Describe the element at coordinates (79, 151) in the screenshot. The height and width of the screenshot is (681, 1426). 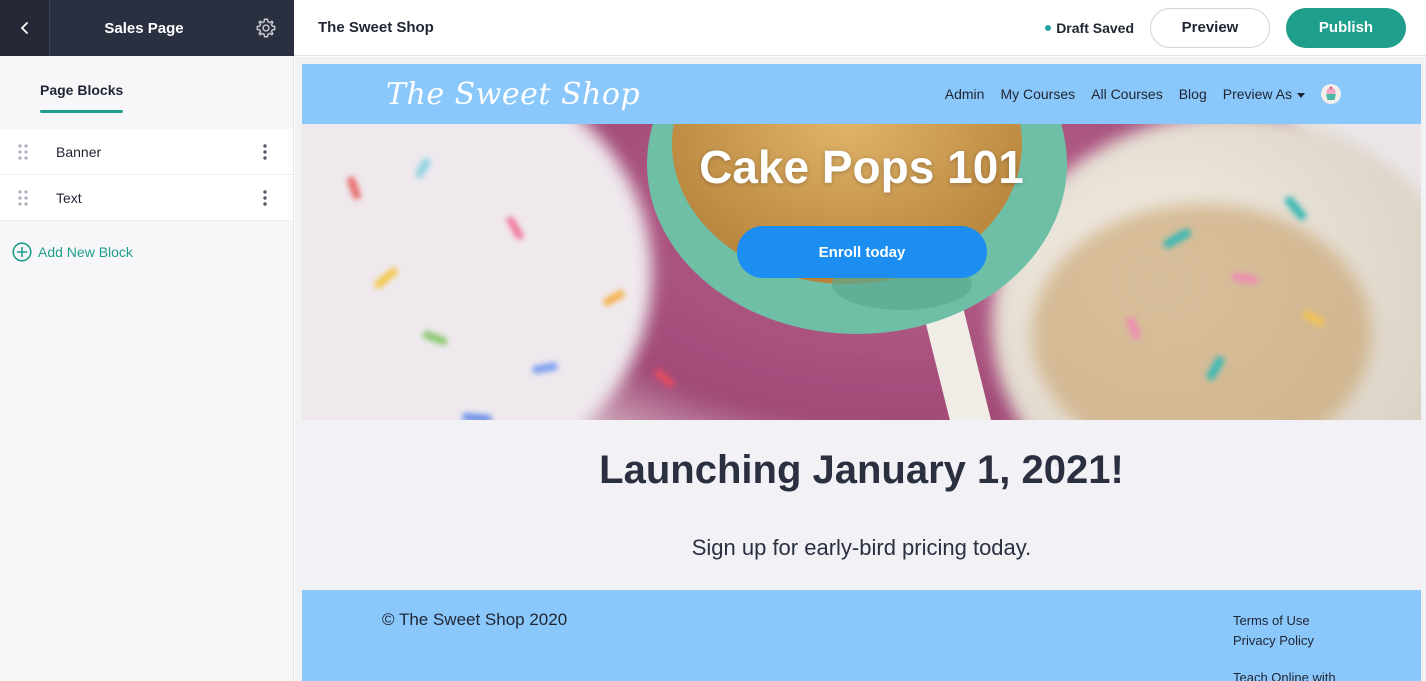
I see `block-label: Banner` at that location.